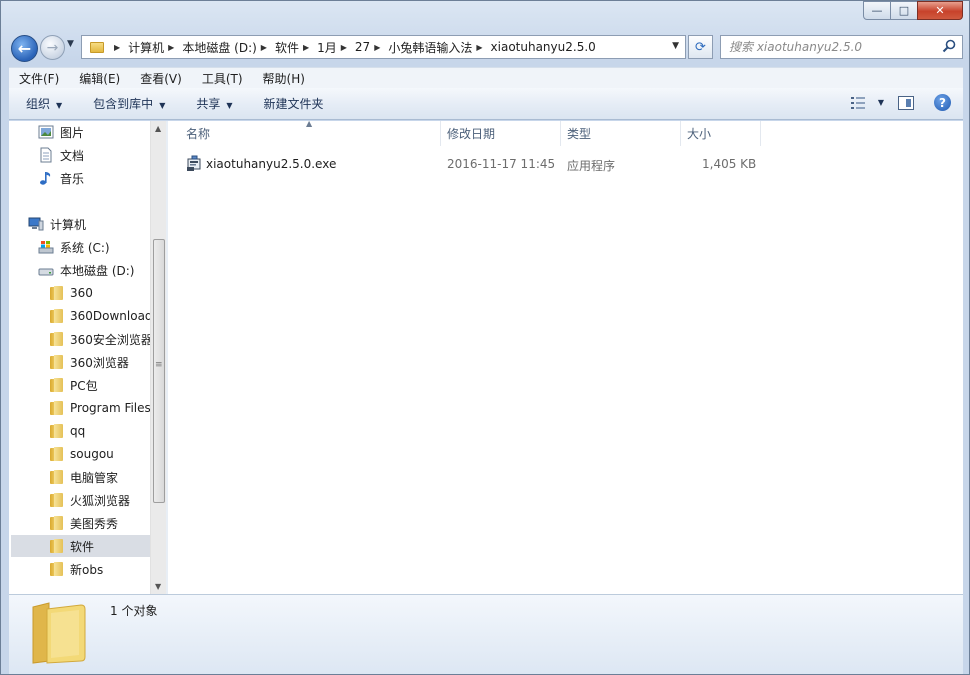  I want to click on command-bar-right: ▼ ?, so click(900, 102).